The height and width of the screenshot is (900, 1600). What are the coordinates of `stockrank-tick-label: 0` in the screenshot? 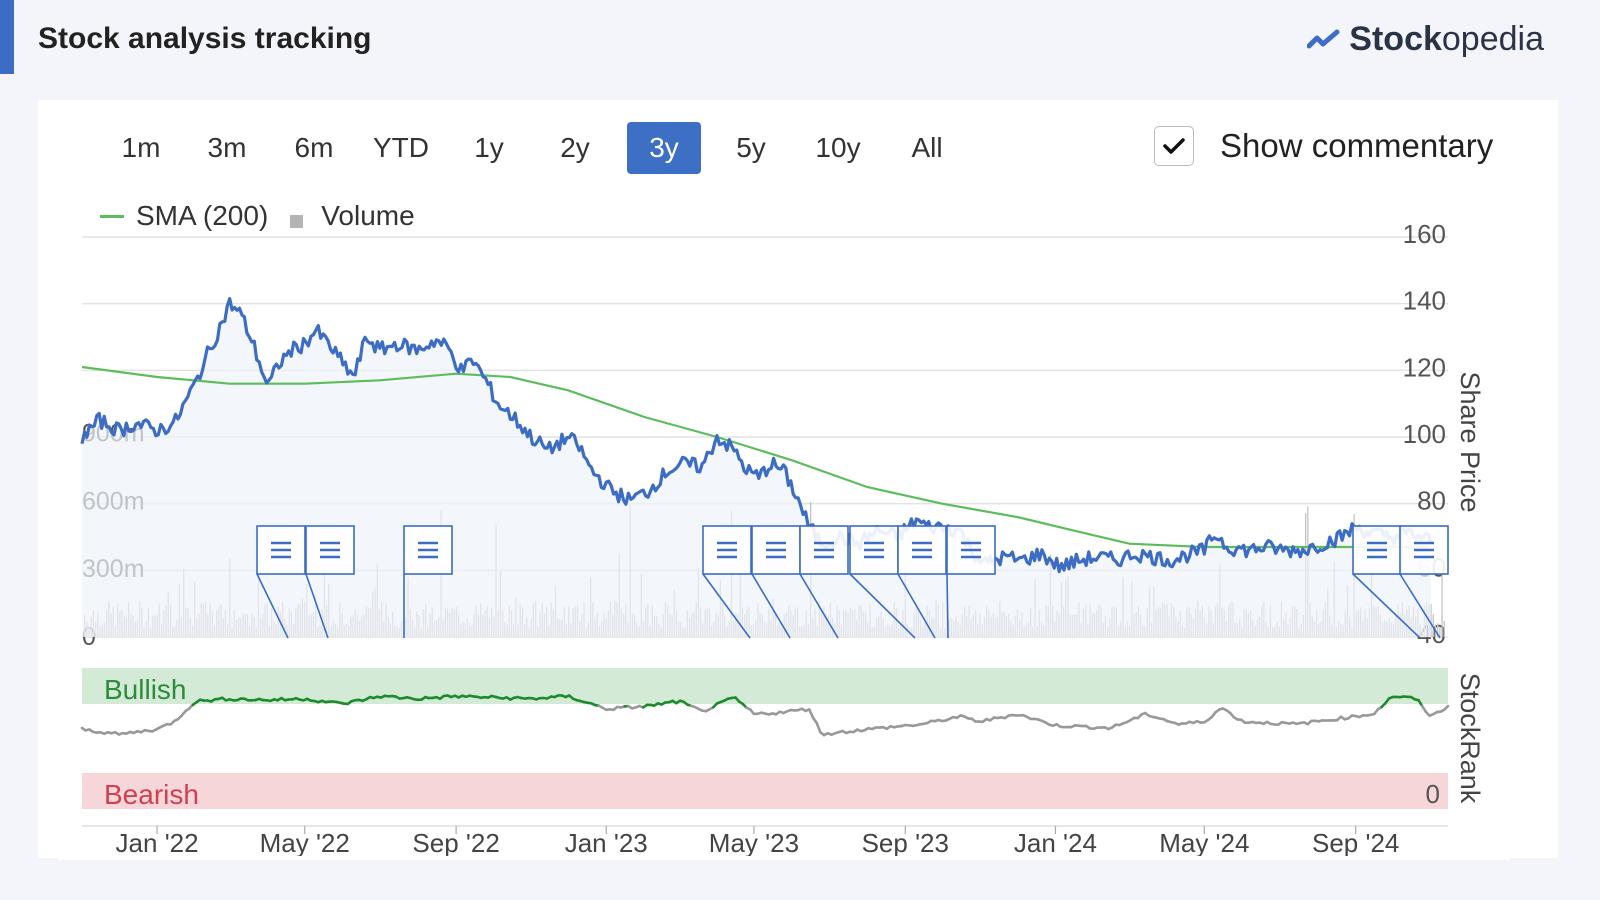 It's located at (1433, 794).